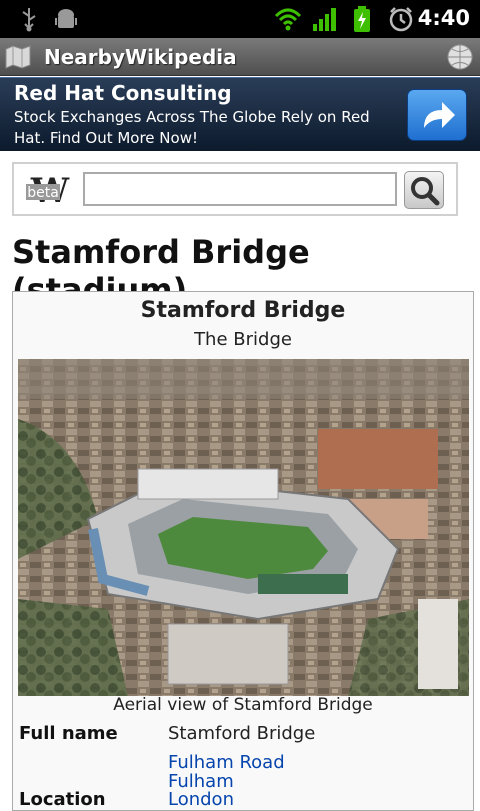 The height and width of the screenshot is (811, 480). I want to click on infobox-nickname: The Bridge, so click(243, 339).